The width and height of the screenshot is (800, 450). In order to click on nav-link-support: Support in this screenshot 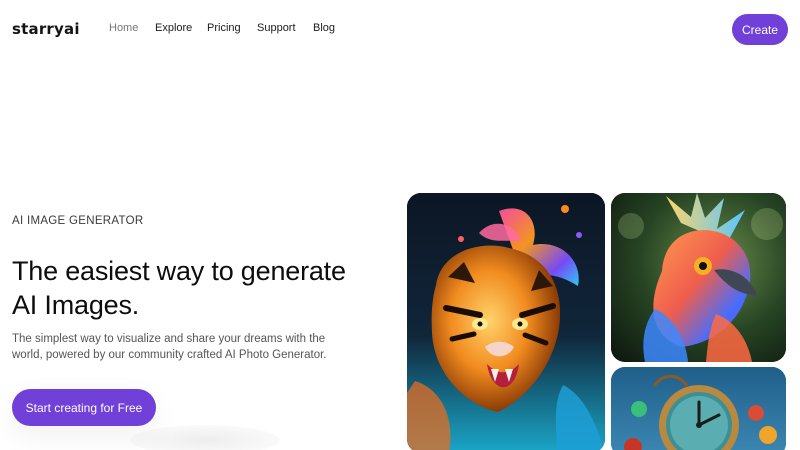, I will do `click(276, 28)`.